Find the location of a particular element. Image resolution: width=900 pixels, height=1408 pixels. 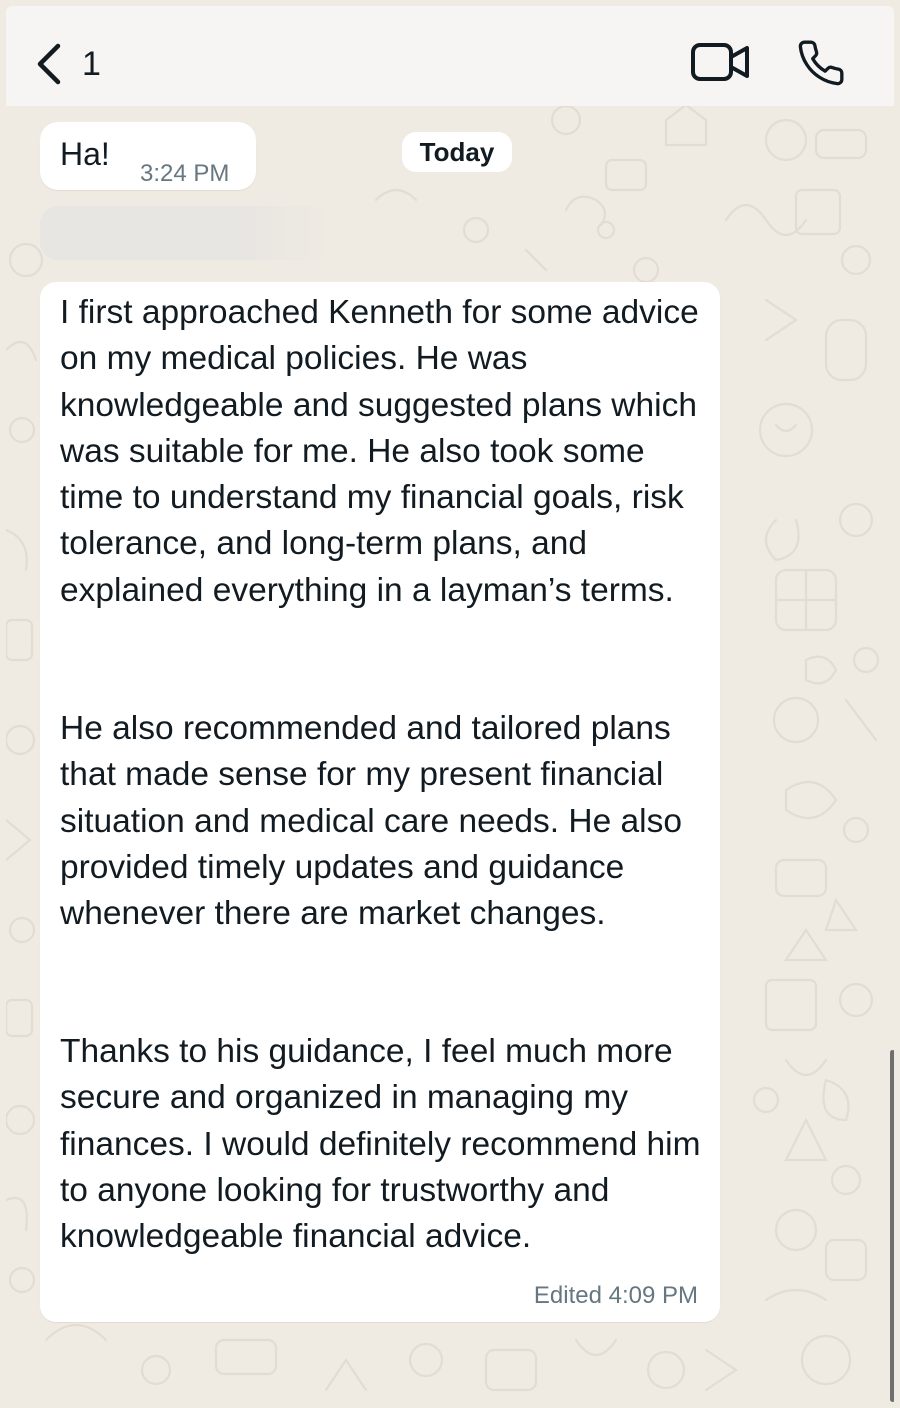

video-call-icon is located at coordinates (721, 65).